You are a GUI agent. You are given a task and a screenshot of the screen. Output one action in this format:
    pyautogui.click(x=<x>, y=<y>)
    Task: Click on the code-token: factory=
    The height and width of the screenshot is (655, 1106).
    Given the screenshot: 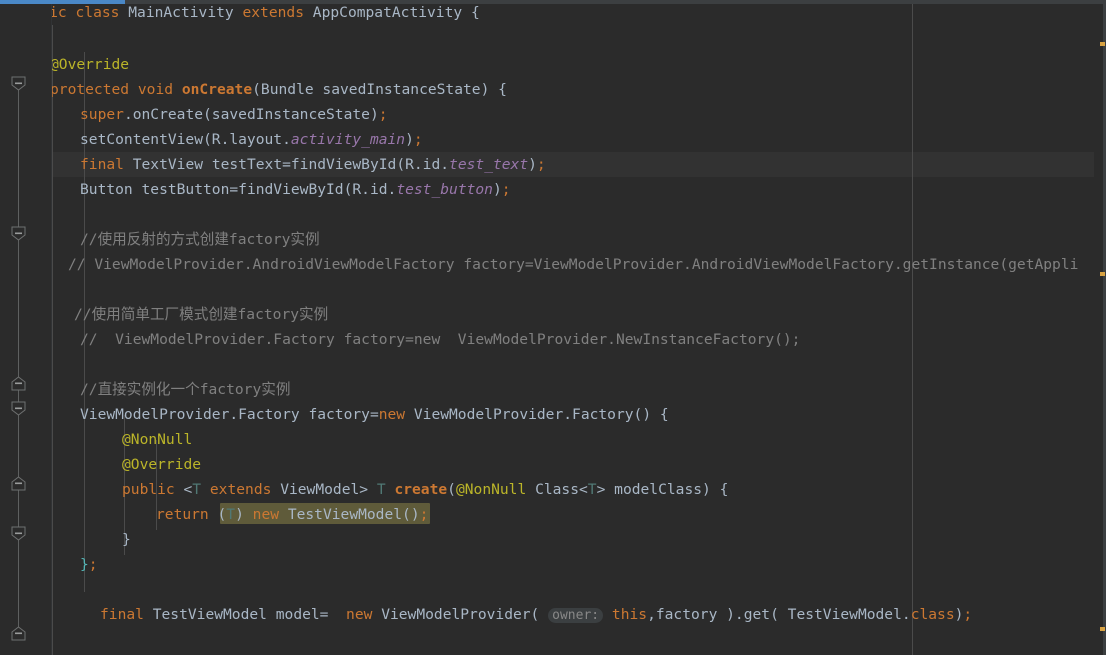 What is the action you would take?
    pyautogui.click(x=339, y=414)
    